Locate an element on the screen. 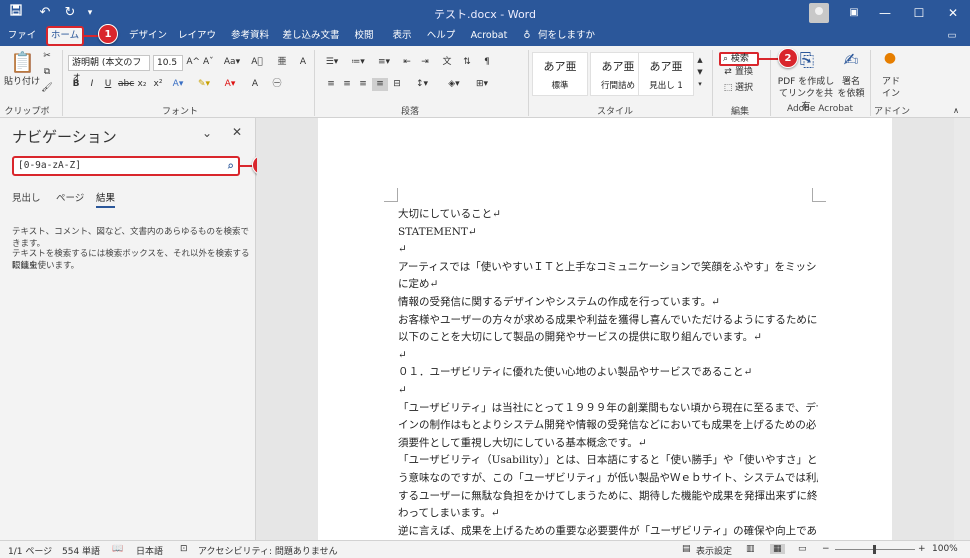 Image resolution: width=970 pixels, height=558 pixels. bold-icon: B is located at coordinates (76, 84).